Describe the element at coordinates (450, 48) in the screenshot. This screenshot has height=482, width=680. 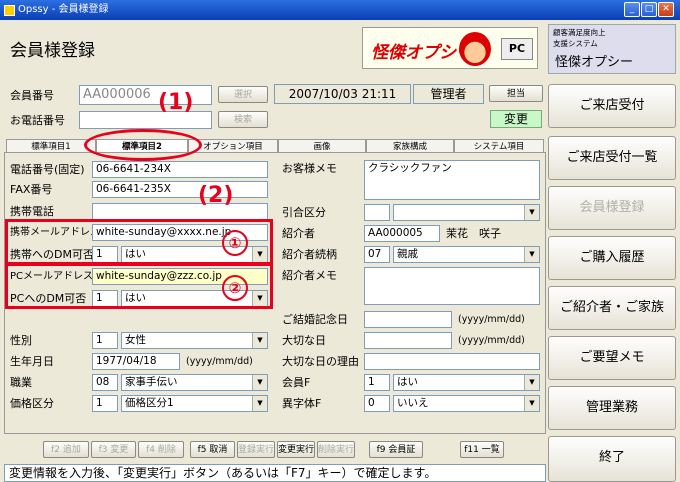
I see `logo: 怪傑オプシー PC` at that location.